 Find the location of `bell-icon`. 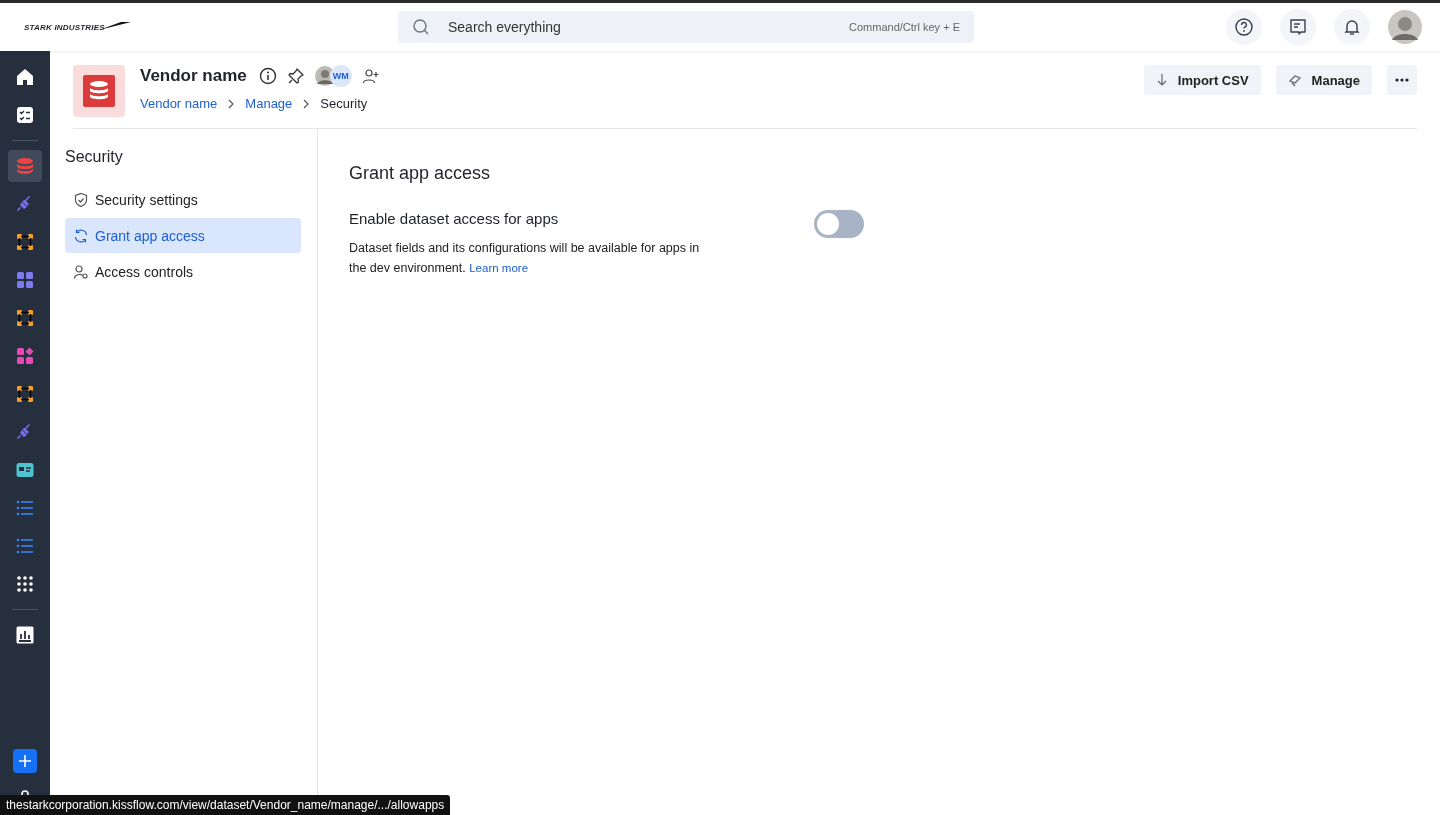

bell-icon is located at coordinates (1352, 27).